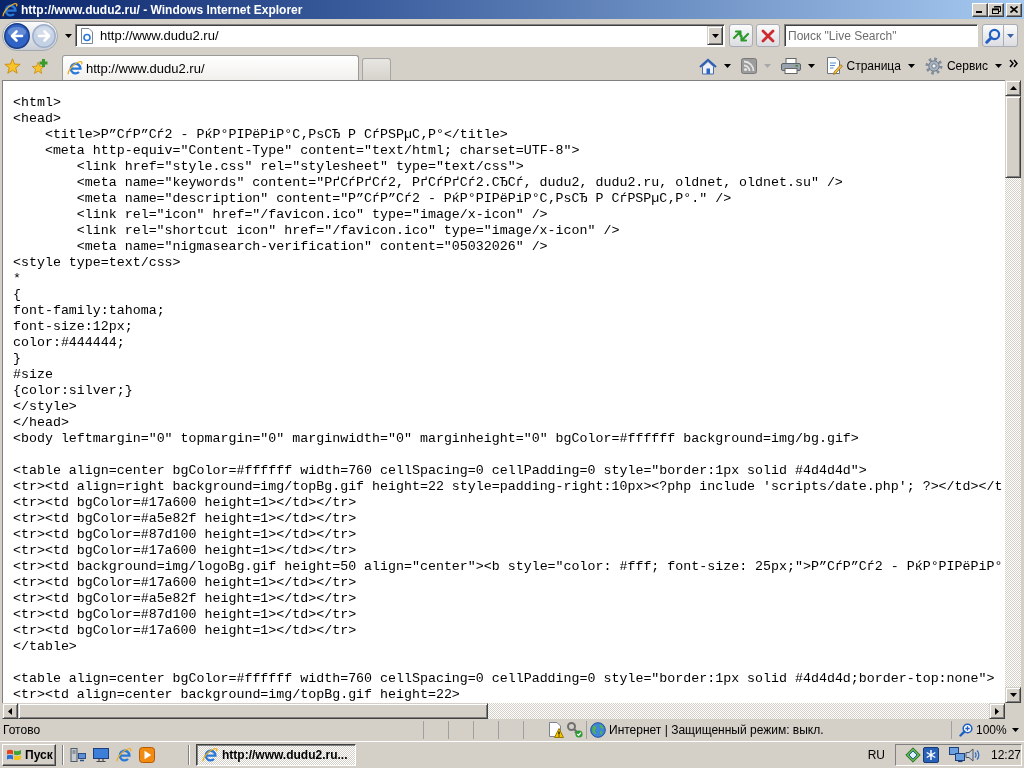 The width and height of the screenshot is (1024, 768). I want to click on diamond-icon, so click(913, 755).